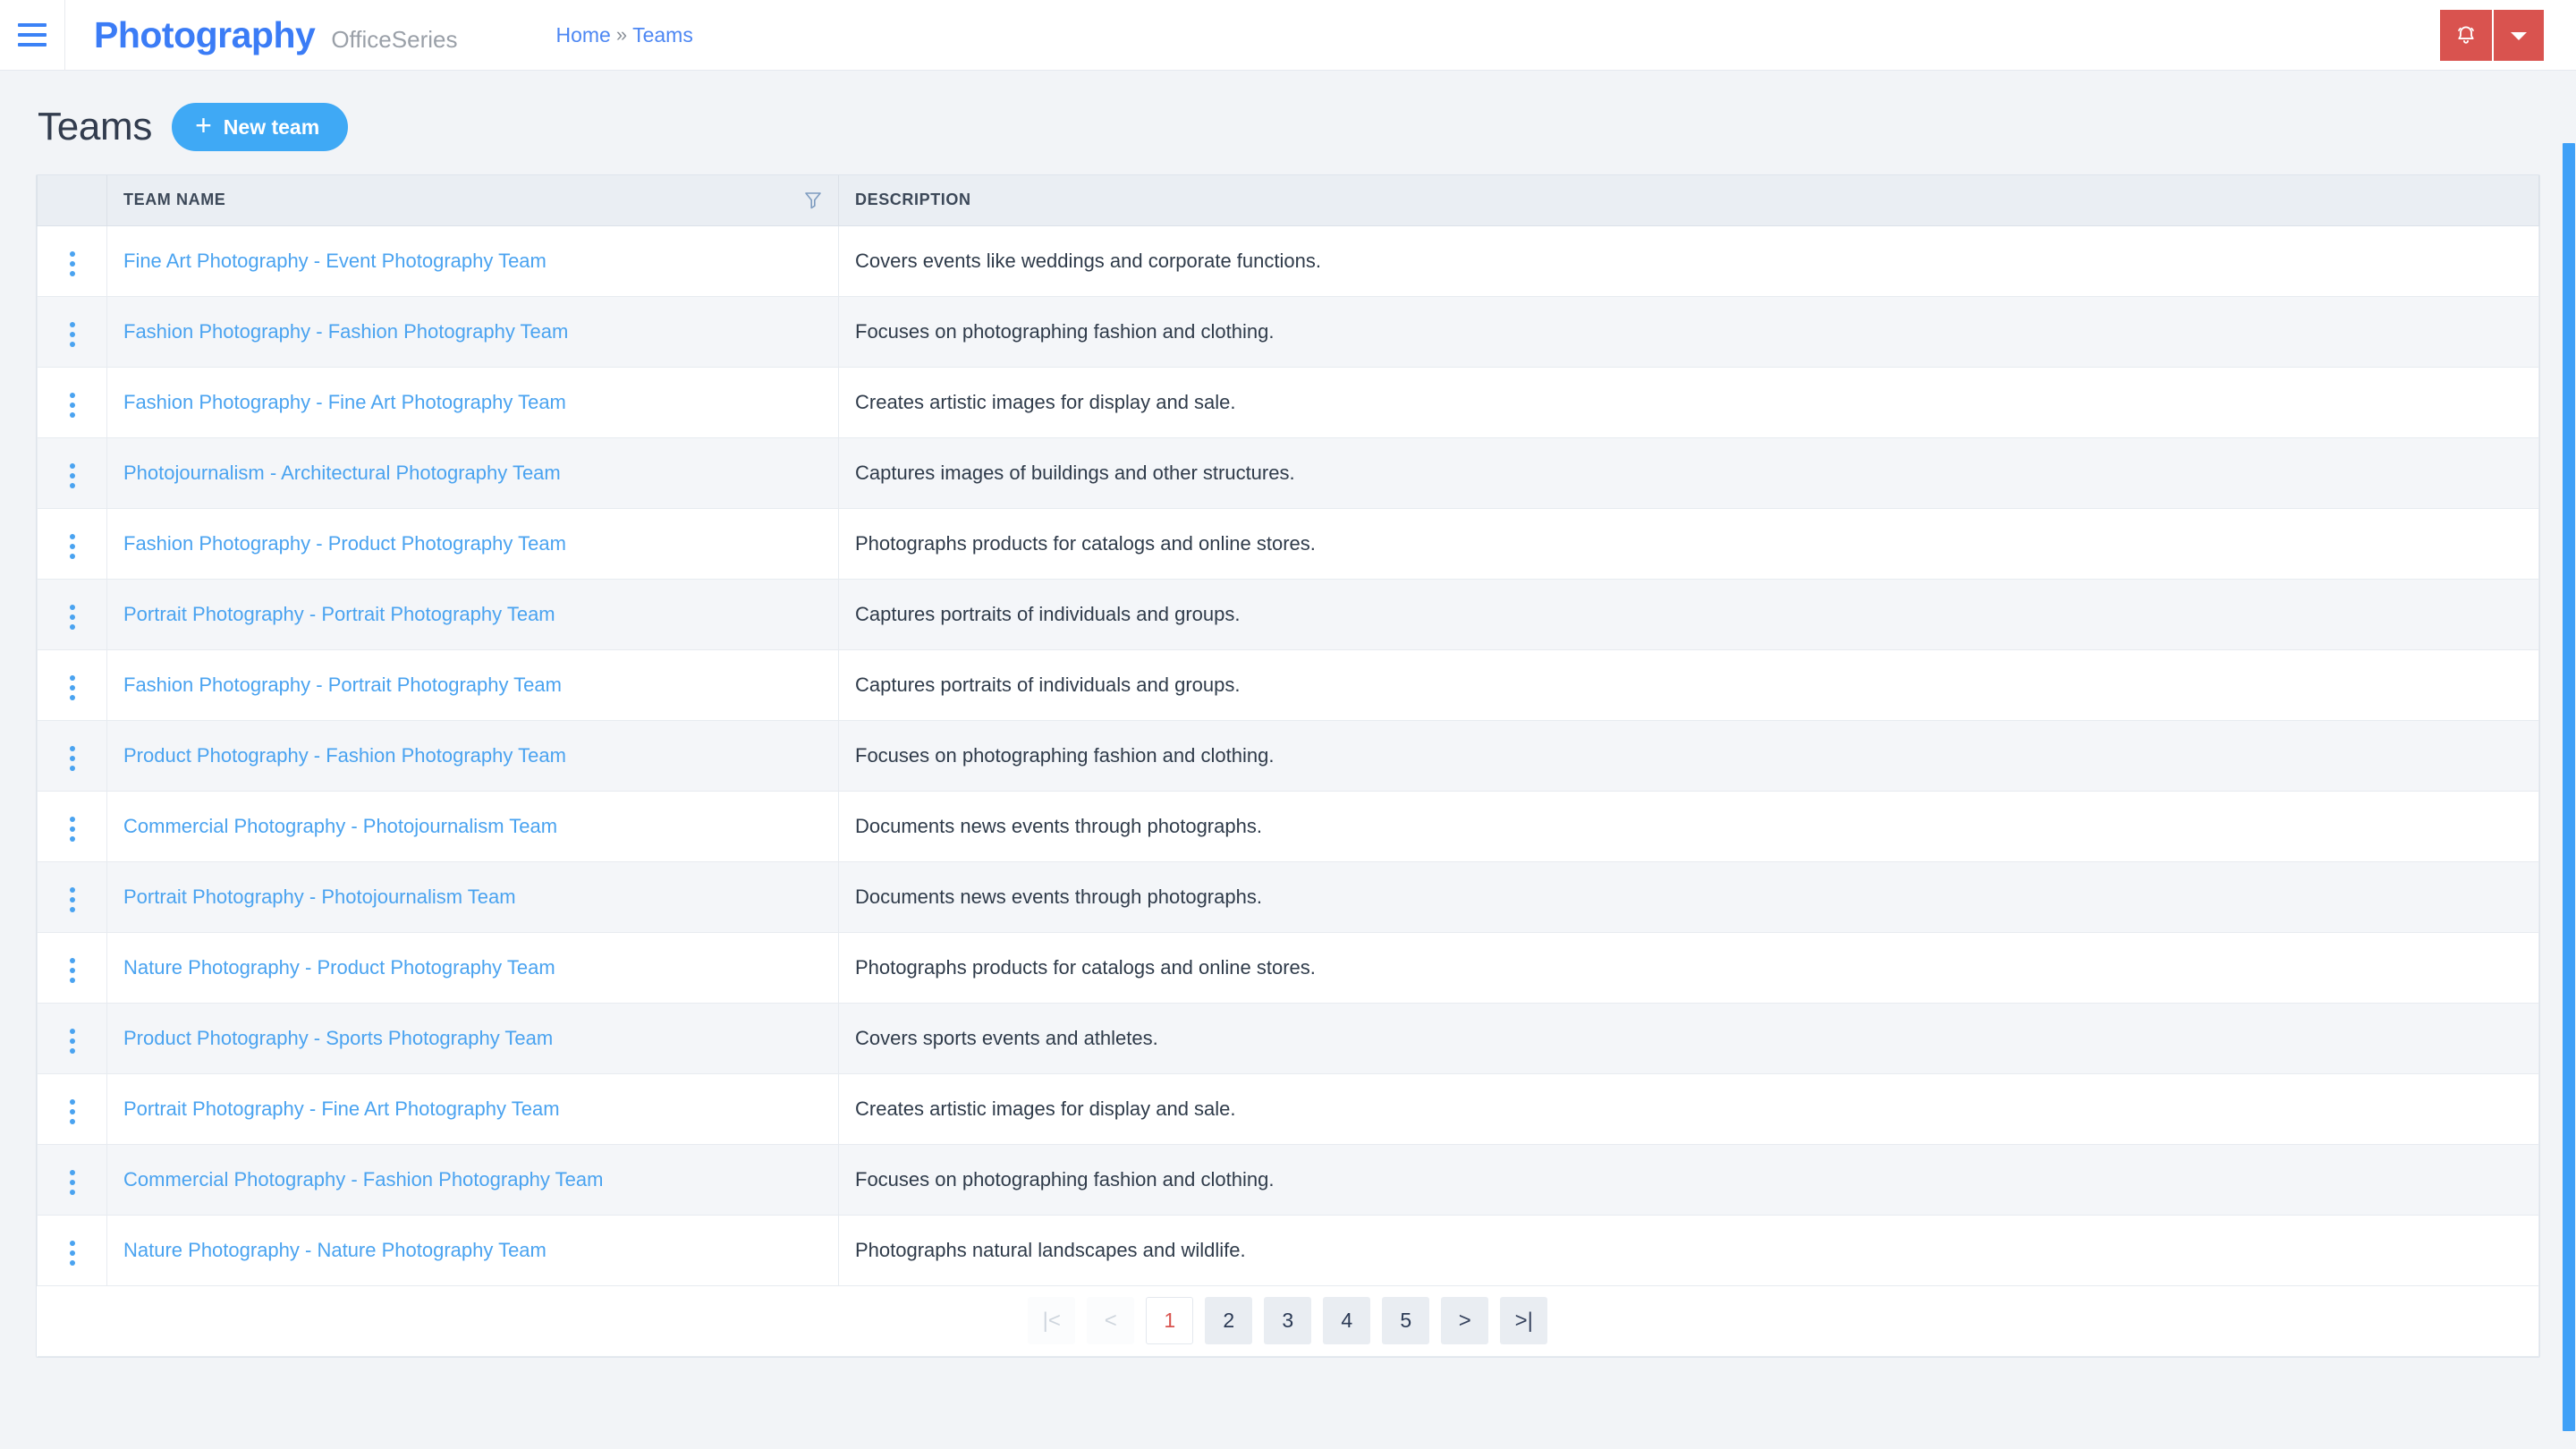 Image resolution: width=2576 pixels, height=1449 pixels. What do you see at coordinates (203, 125) in the screenshot?
I see `plus-icon: +` at bounding box center [203, 125].